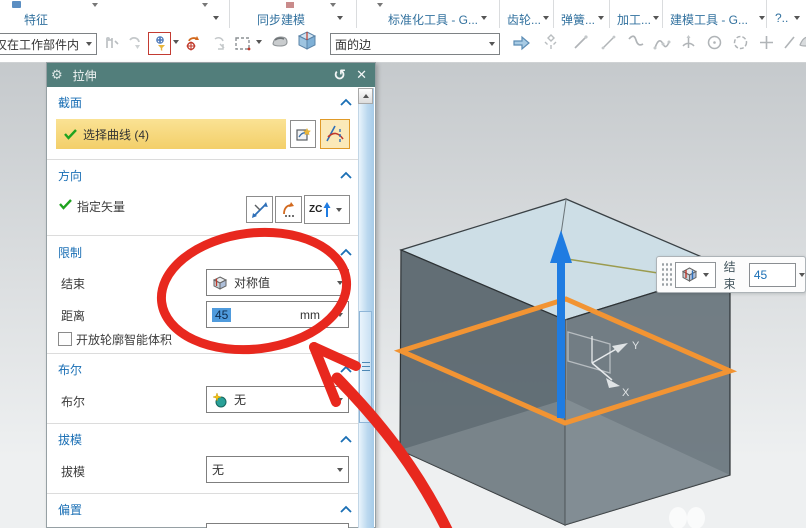 The height and width of the screenshot is (528, 806). What do you see at coordinates (561, 339) in the screenshot?
I see `extrude-direction-arrow-shaft` at bounding box center [561, 339].